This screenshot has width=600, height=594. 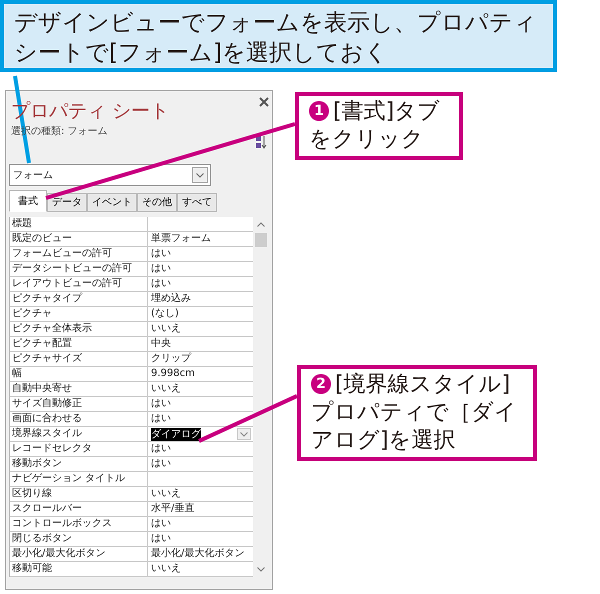 I want to click on property-name: ピクチャサイズ, so click(x=79, y=359).